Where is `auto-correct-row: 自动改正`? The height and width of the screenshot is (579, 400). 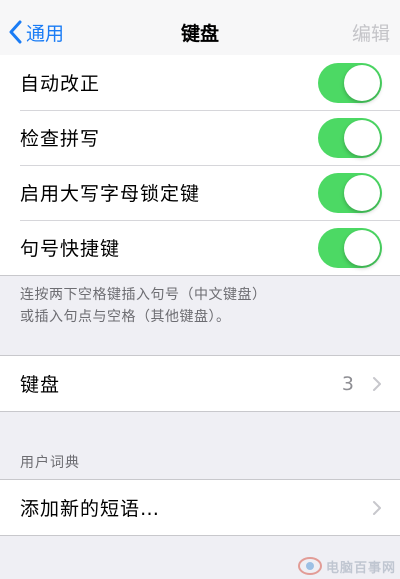
auto-correct-row: 自动改正 is located at coordinates (200, 82).